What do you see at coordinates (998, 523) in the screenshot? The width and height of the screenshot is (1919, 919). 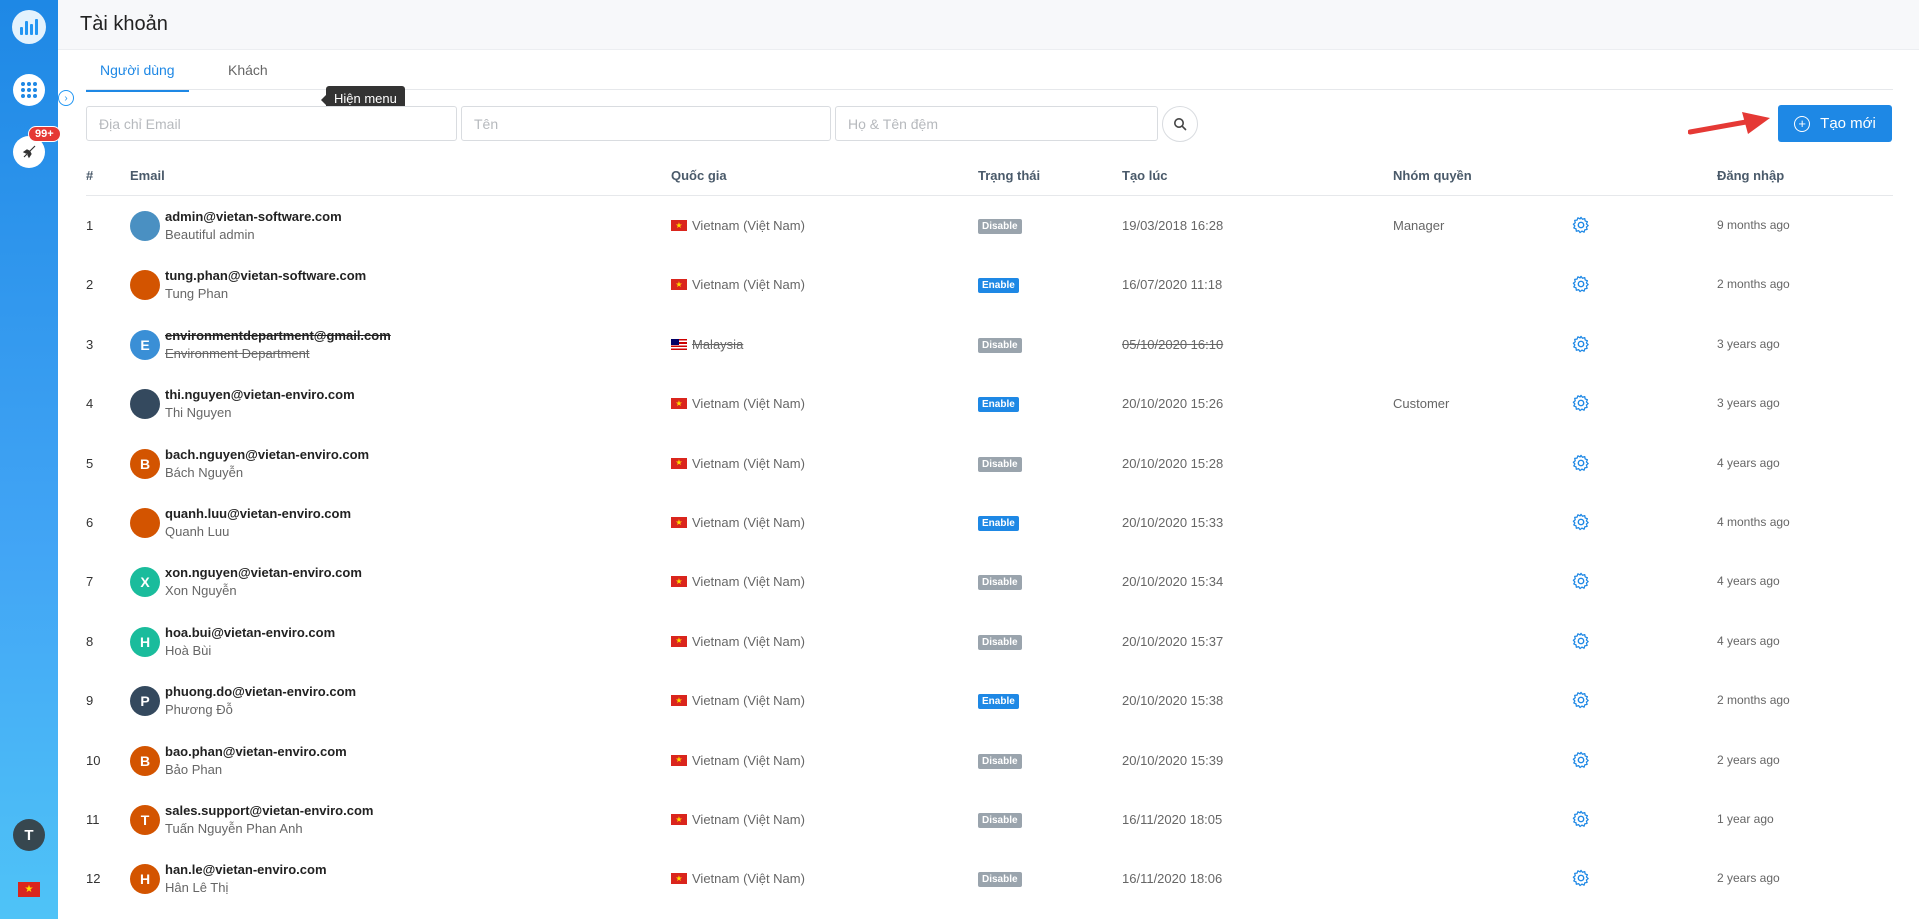 I see `status-badge: Enable` at bounding box center [998, 523].